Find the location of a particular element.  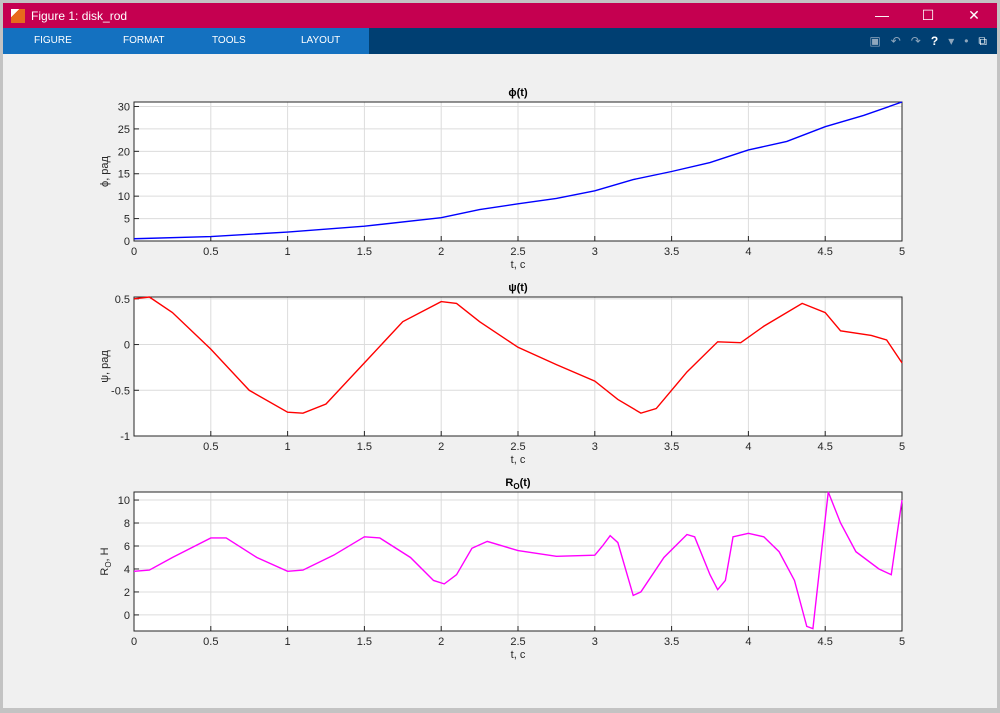

save-icon: ▣ is located at coordinates (874, 41).